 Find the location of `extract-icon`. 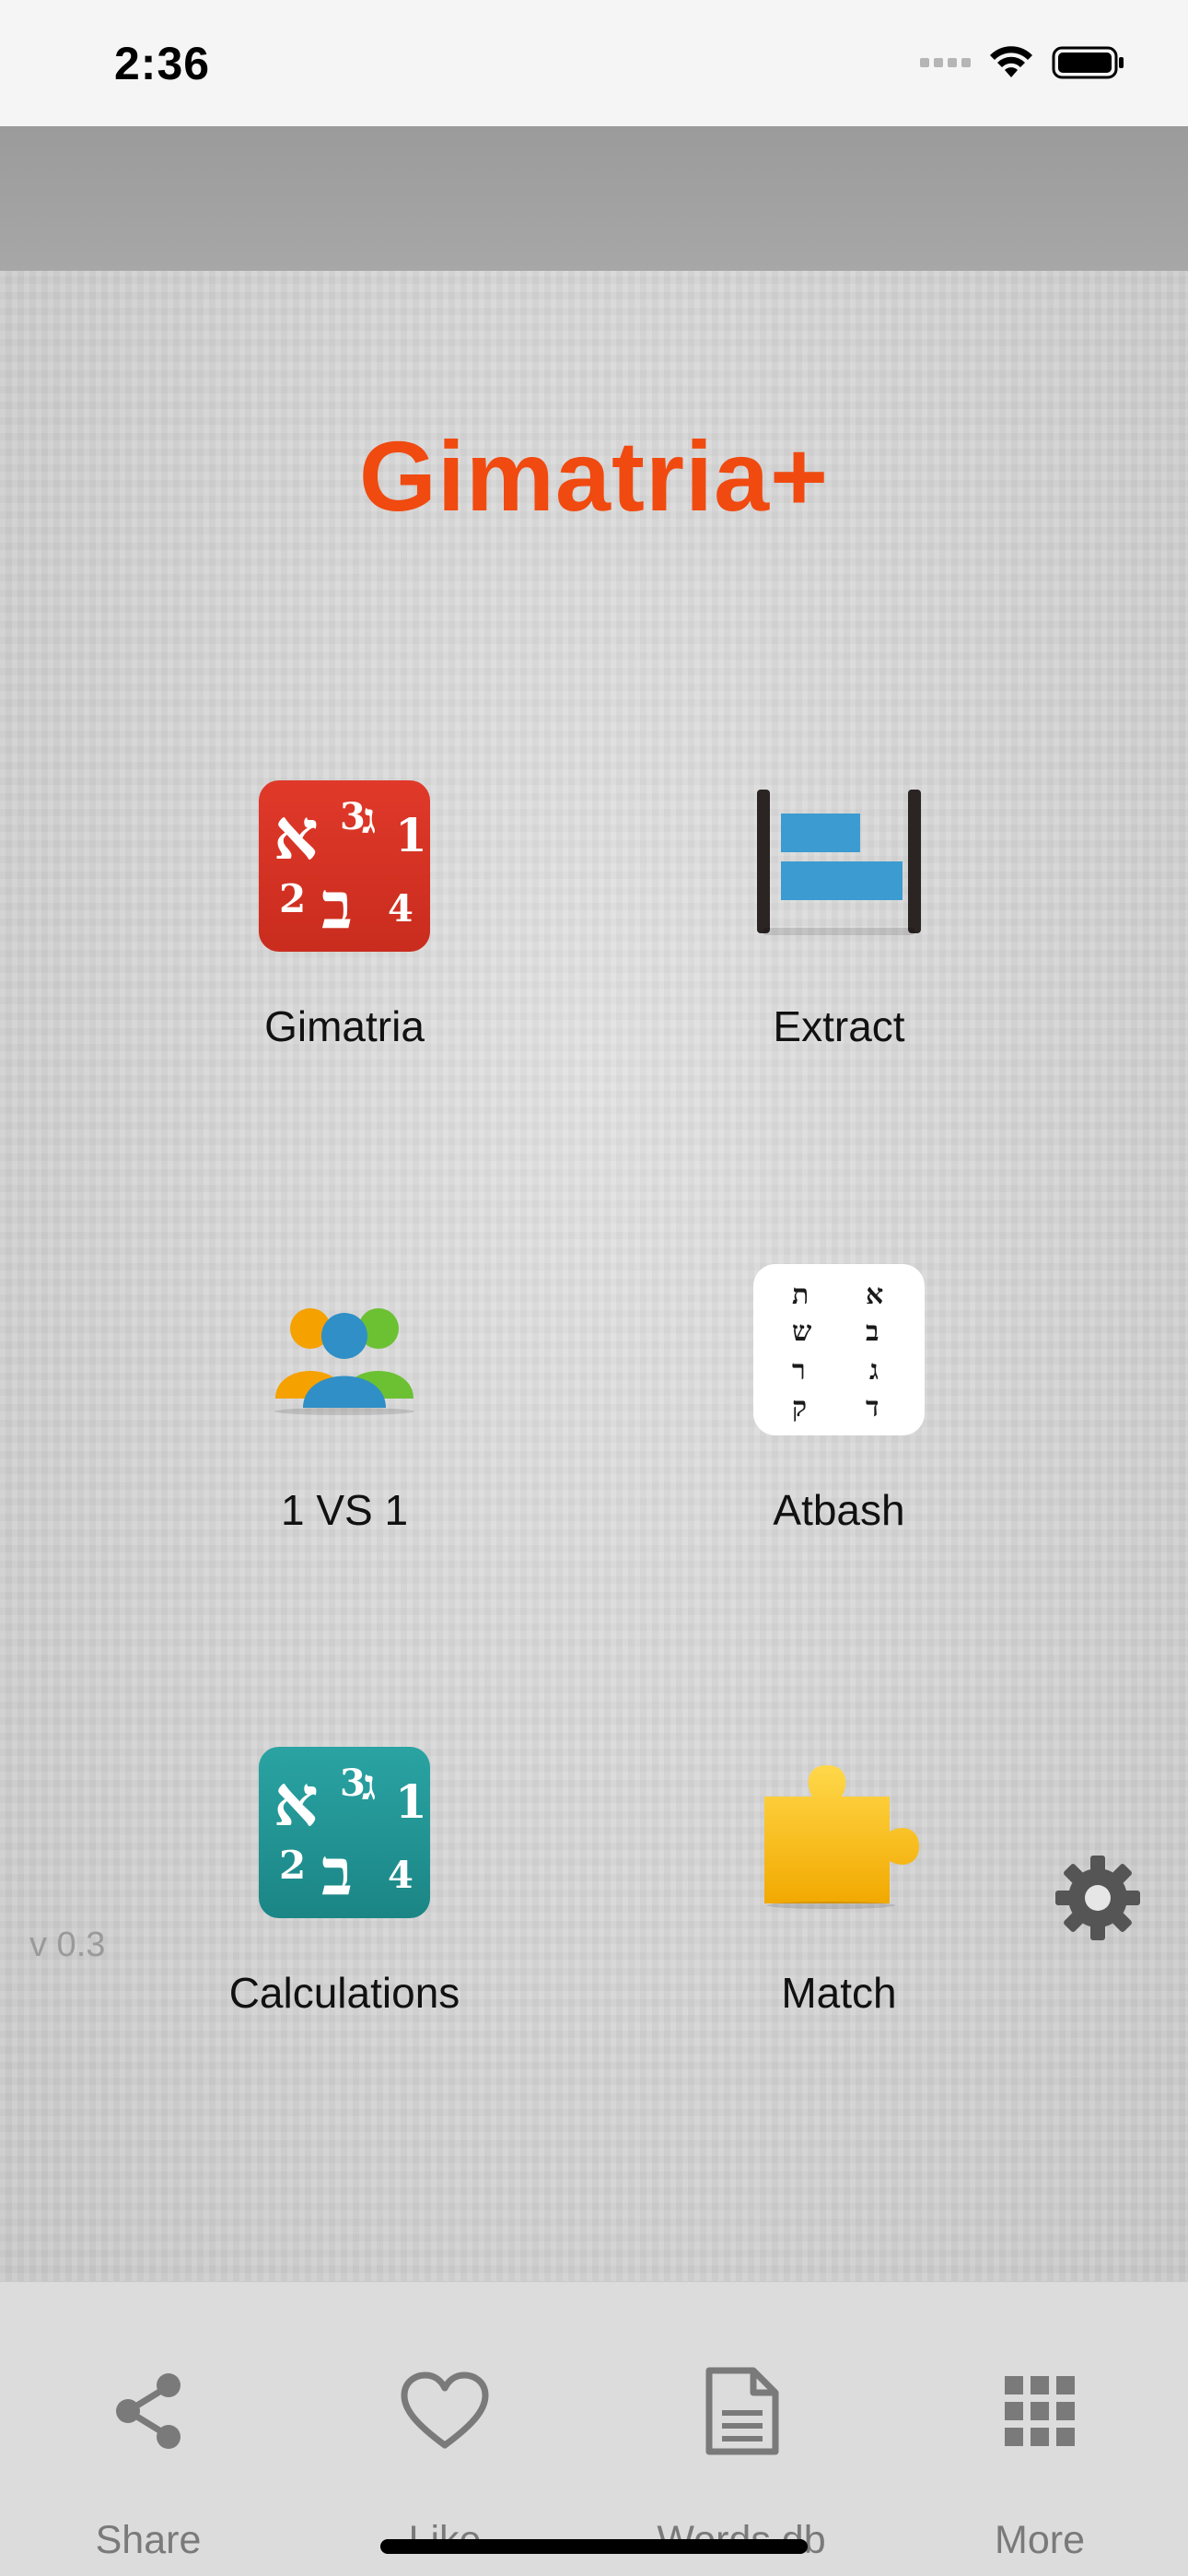

extract-icon is located at coordinates (839, 866).